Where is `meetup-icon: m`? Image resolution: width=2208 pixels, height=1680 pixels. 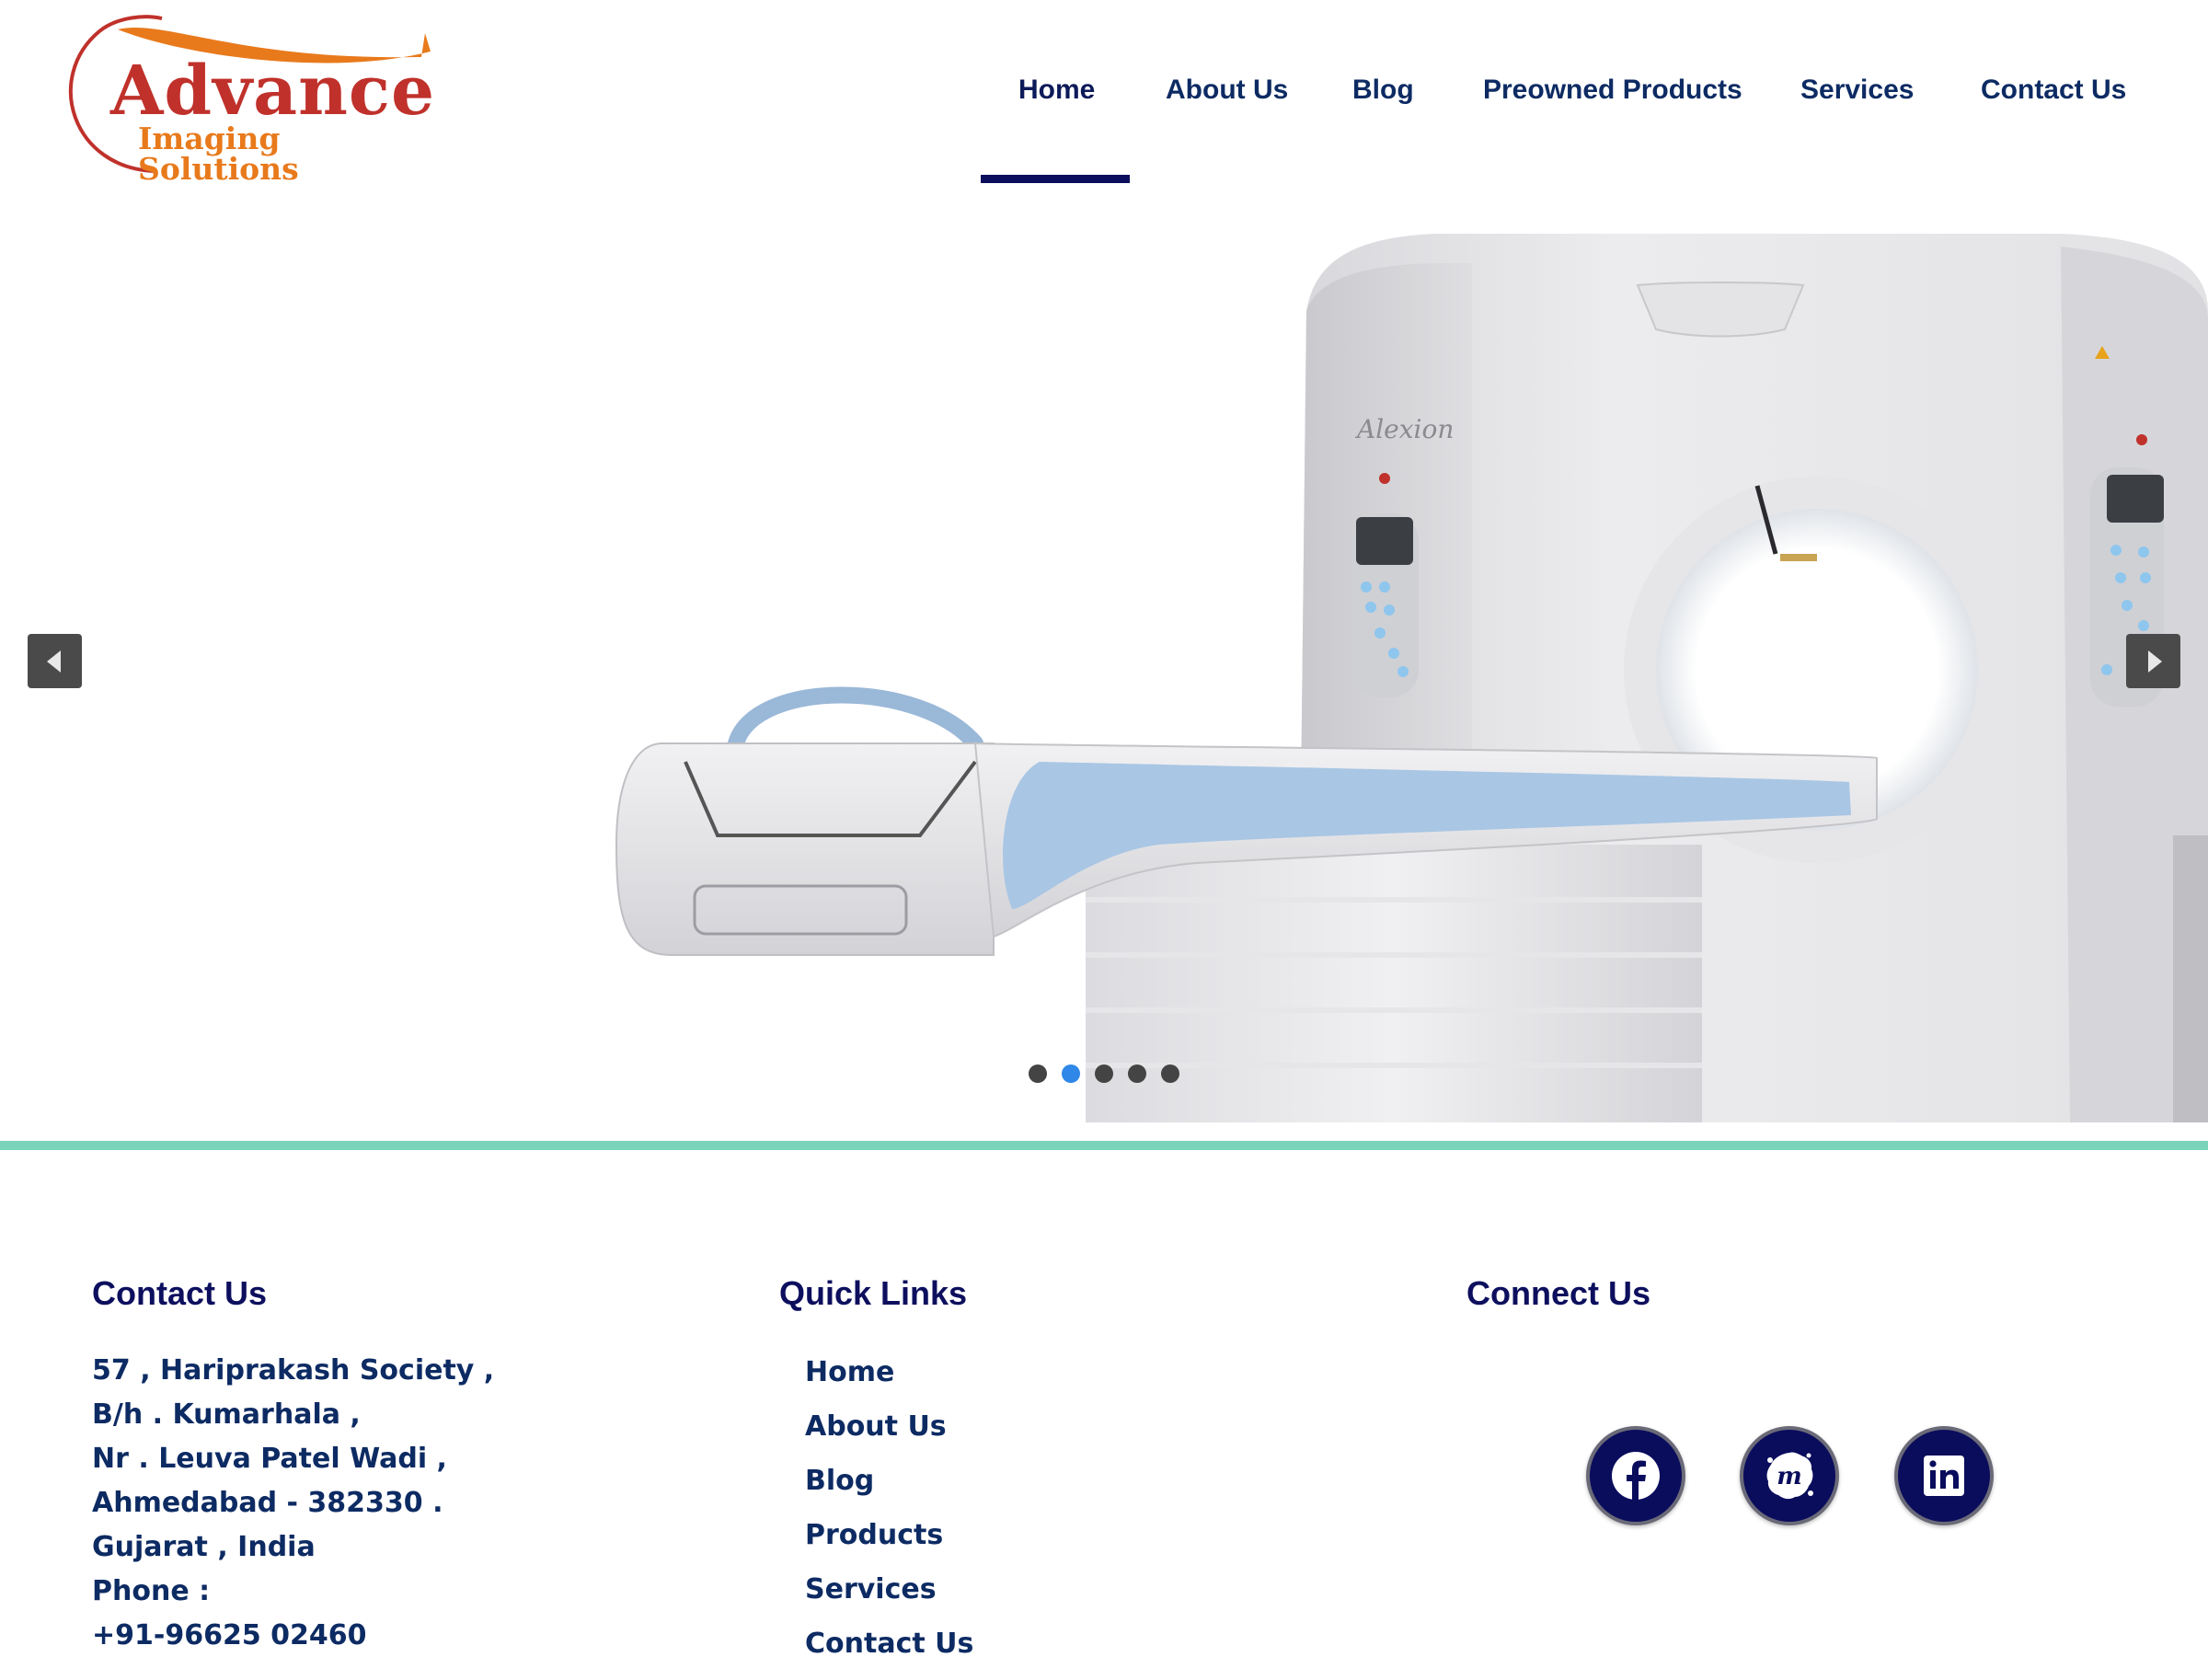
meetup-icon: m is located at coordinates (1789, 1476).